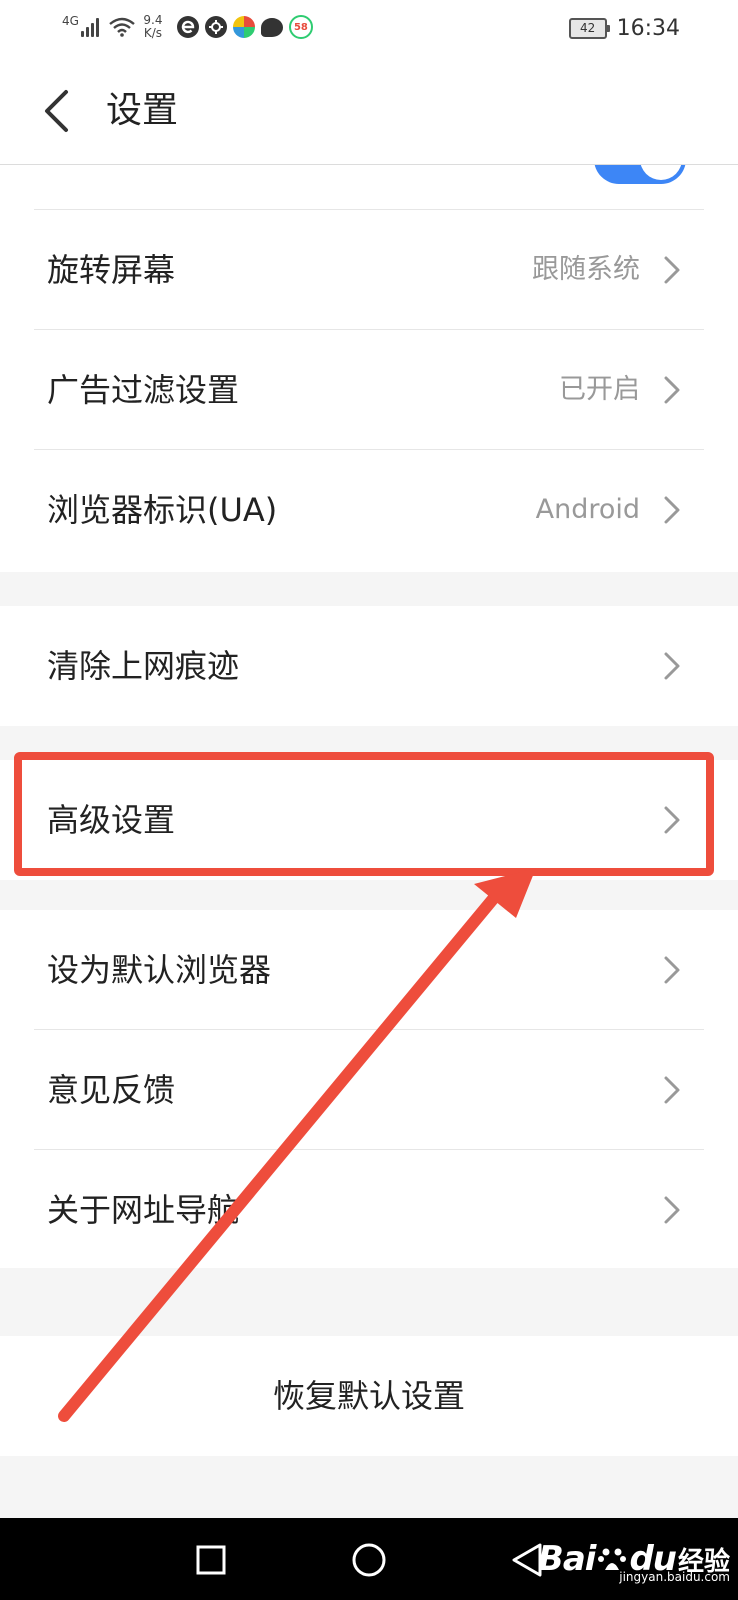 The width and height of the screenshot is (738, 1600). Describe the element at coordinates (215, 27) in the screenshot. I see `sync-app-icon` at that location.